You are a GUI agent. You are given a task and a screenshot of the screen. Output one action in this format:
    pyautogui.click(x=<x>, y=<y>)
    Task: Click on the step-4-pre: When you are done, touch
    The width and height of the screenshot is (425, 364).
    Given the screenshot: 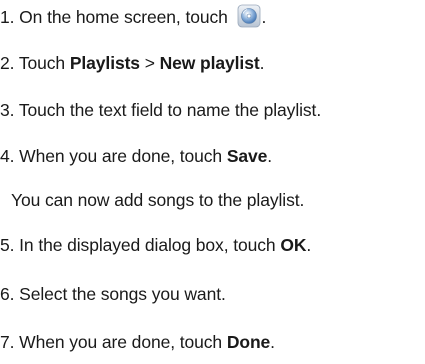 What is the action you would take?
    pyautogui.click(x=123, y=156)
    